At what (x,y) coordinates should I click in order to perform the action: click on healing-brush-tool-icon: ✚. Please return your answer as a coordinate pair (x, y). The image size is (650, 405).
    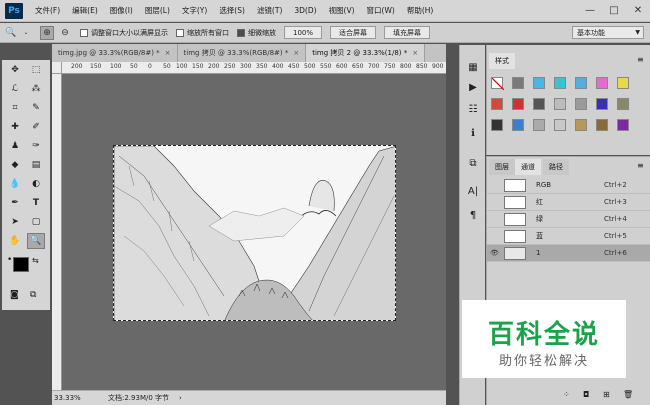
    Looking at the image, I should click on (15, 127).